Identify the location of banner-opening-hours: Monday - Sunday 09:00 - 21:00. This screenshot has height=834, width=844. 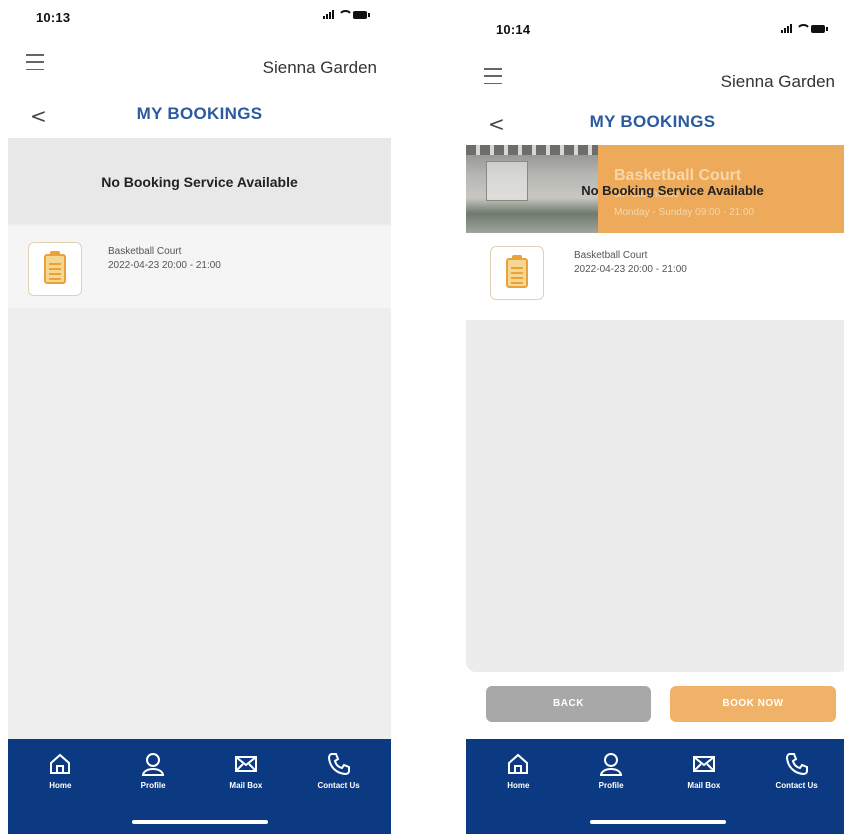
(684, 212).